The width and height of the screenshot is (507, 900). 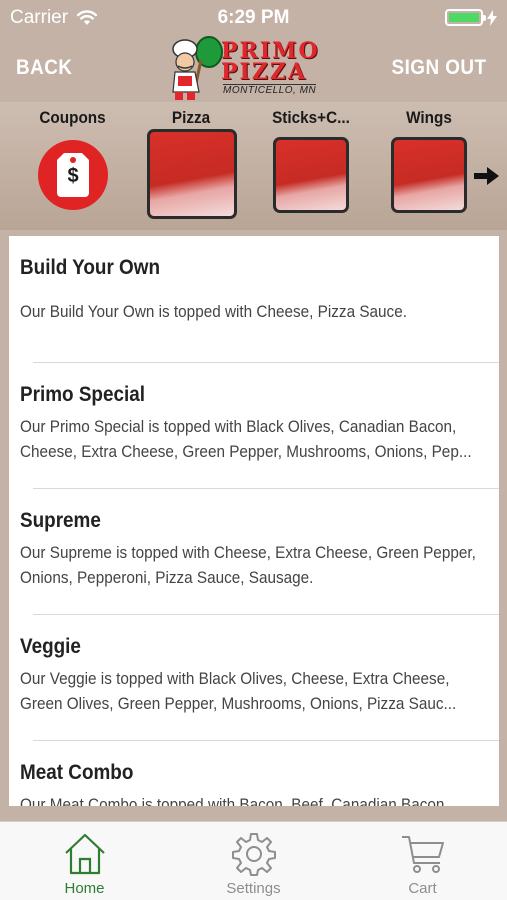 I want to click on tab-home: Home, so click(x=84, y=861).